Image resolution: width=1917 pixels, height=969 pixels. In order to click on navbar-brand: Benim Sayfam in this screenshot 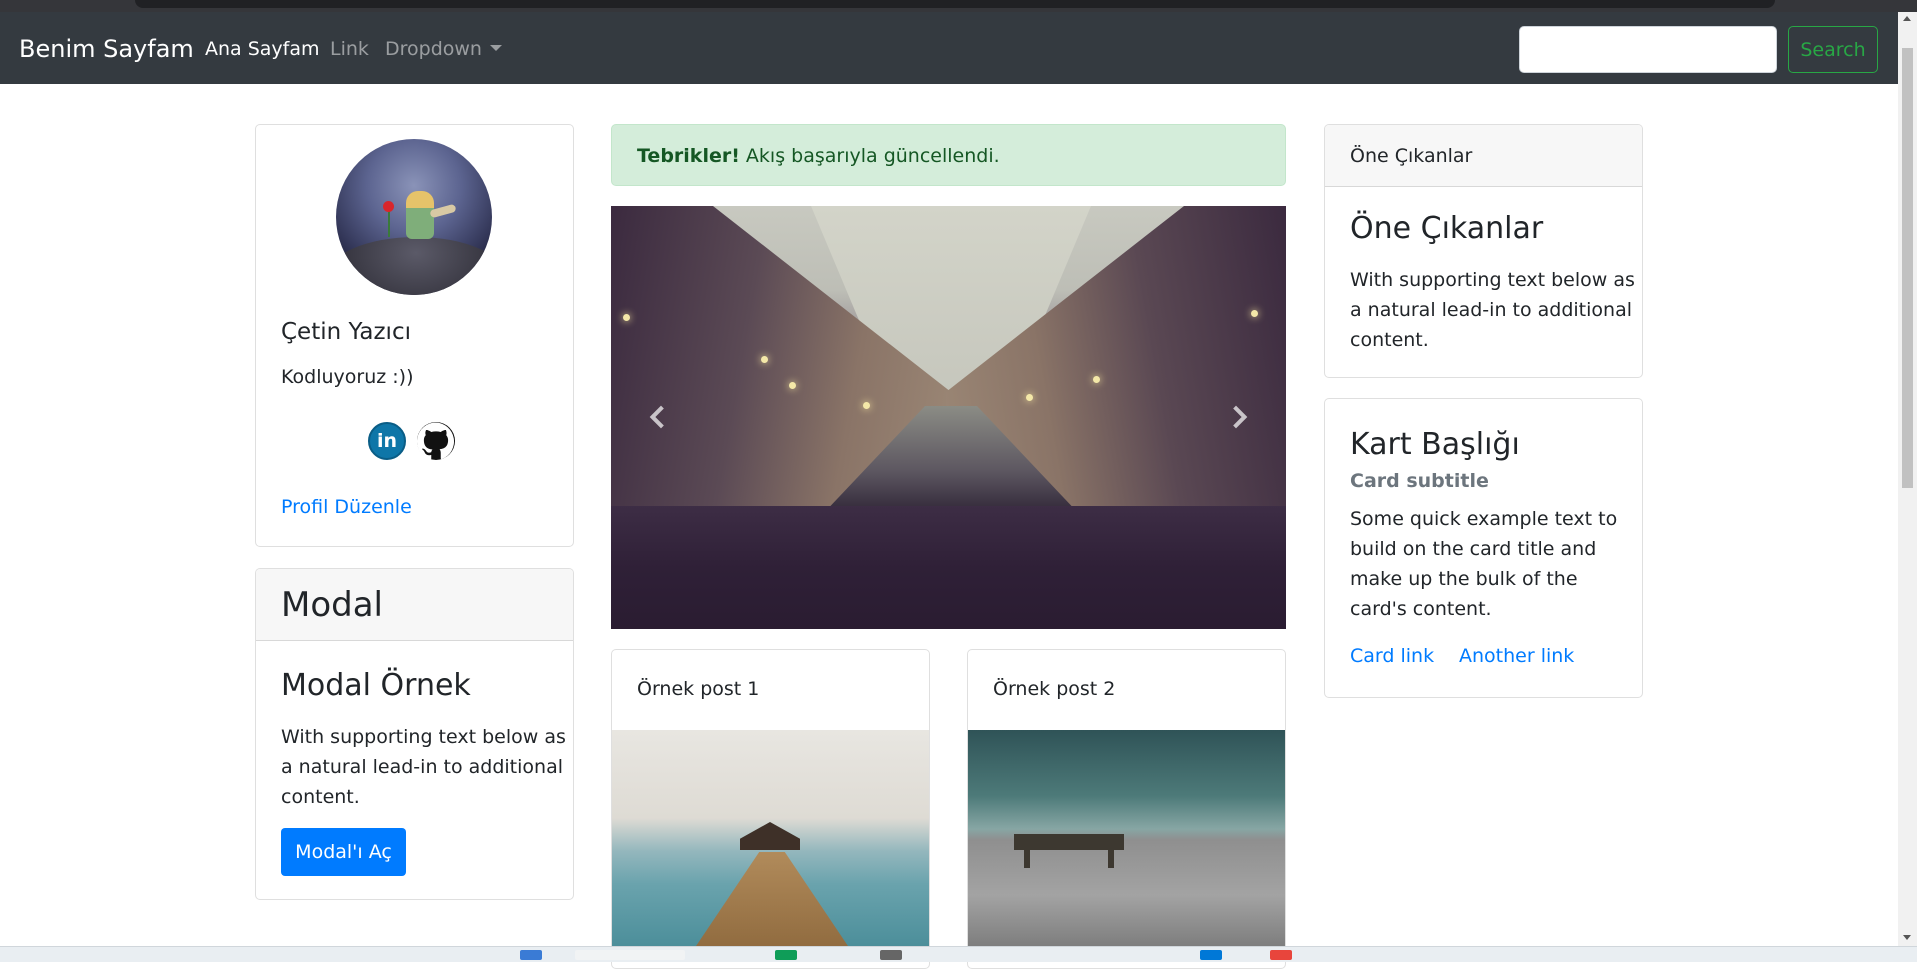, I will do `click(106, 49)`.